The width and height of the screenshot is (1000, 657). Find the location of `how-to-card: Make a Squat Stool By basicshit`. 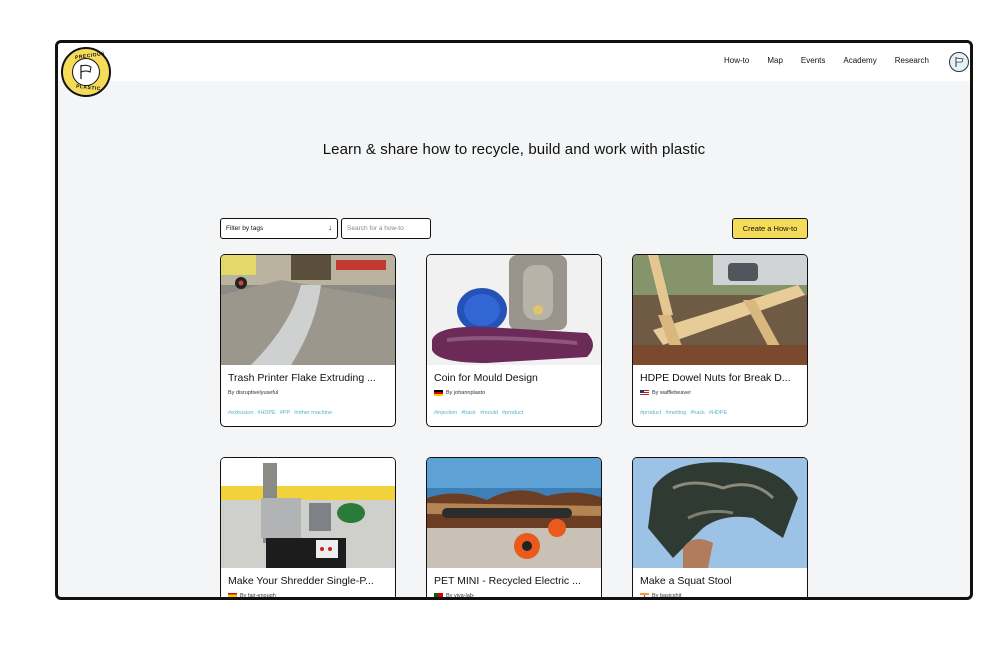

how-to-card: Make a Squat Stool By basicshit is located at coordinates (720, 527).